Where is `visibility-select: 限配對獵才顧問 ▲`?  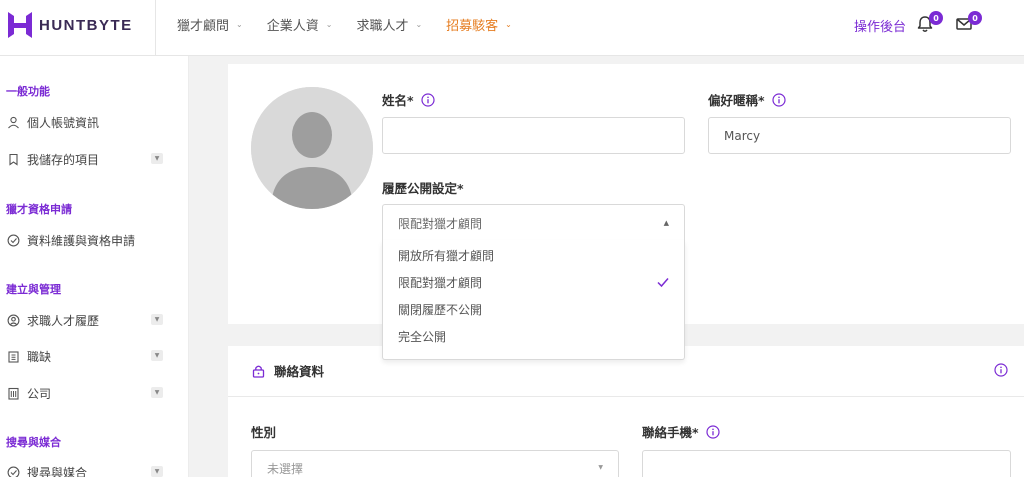
visibility-select: 限配對獵才顧問 ▲ is located at coordinates (533, 222).